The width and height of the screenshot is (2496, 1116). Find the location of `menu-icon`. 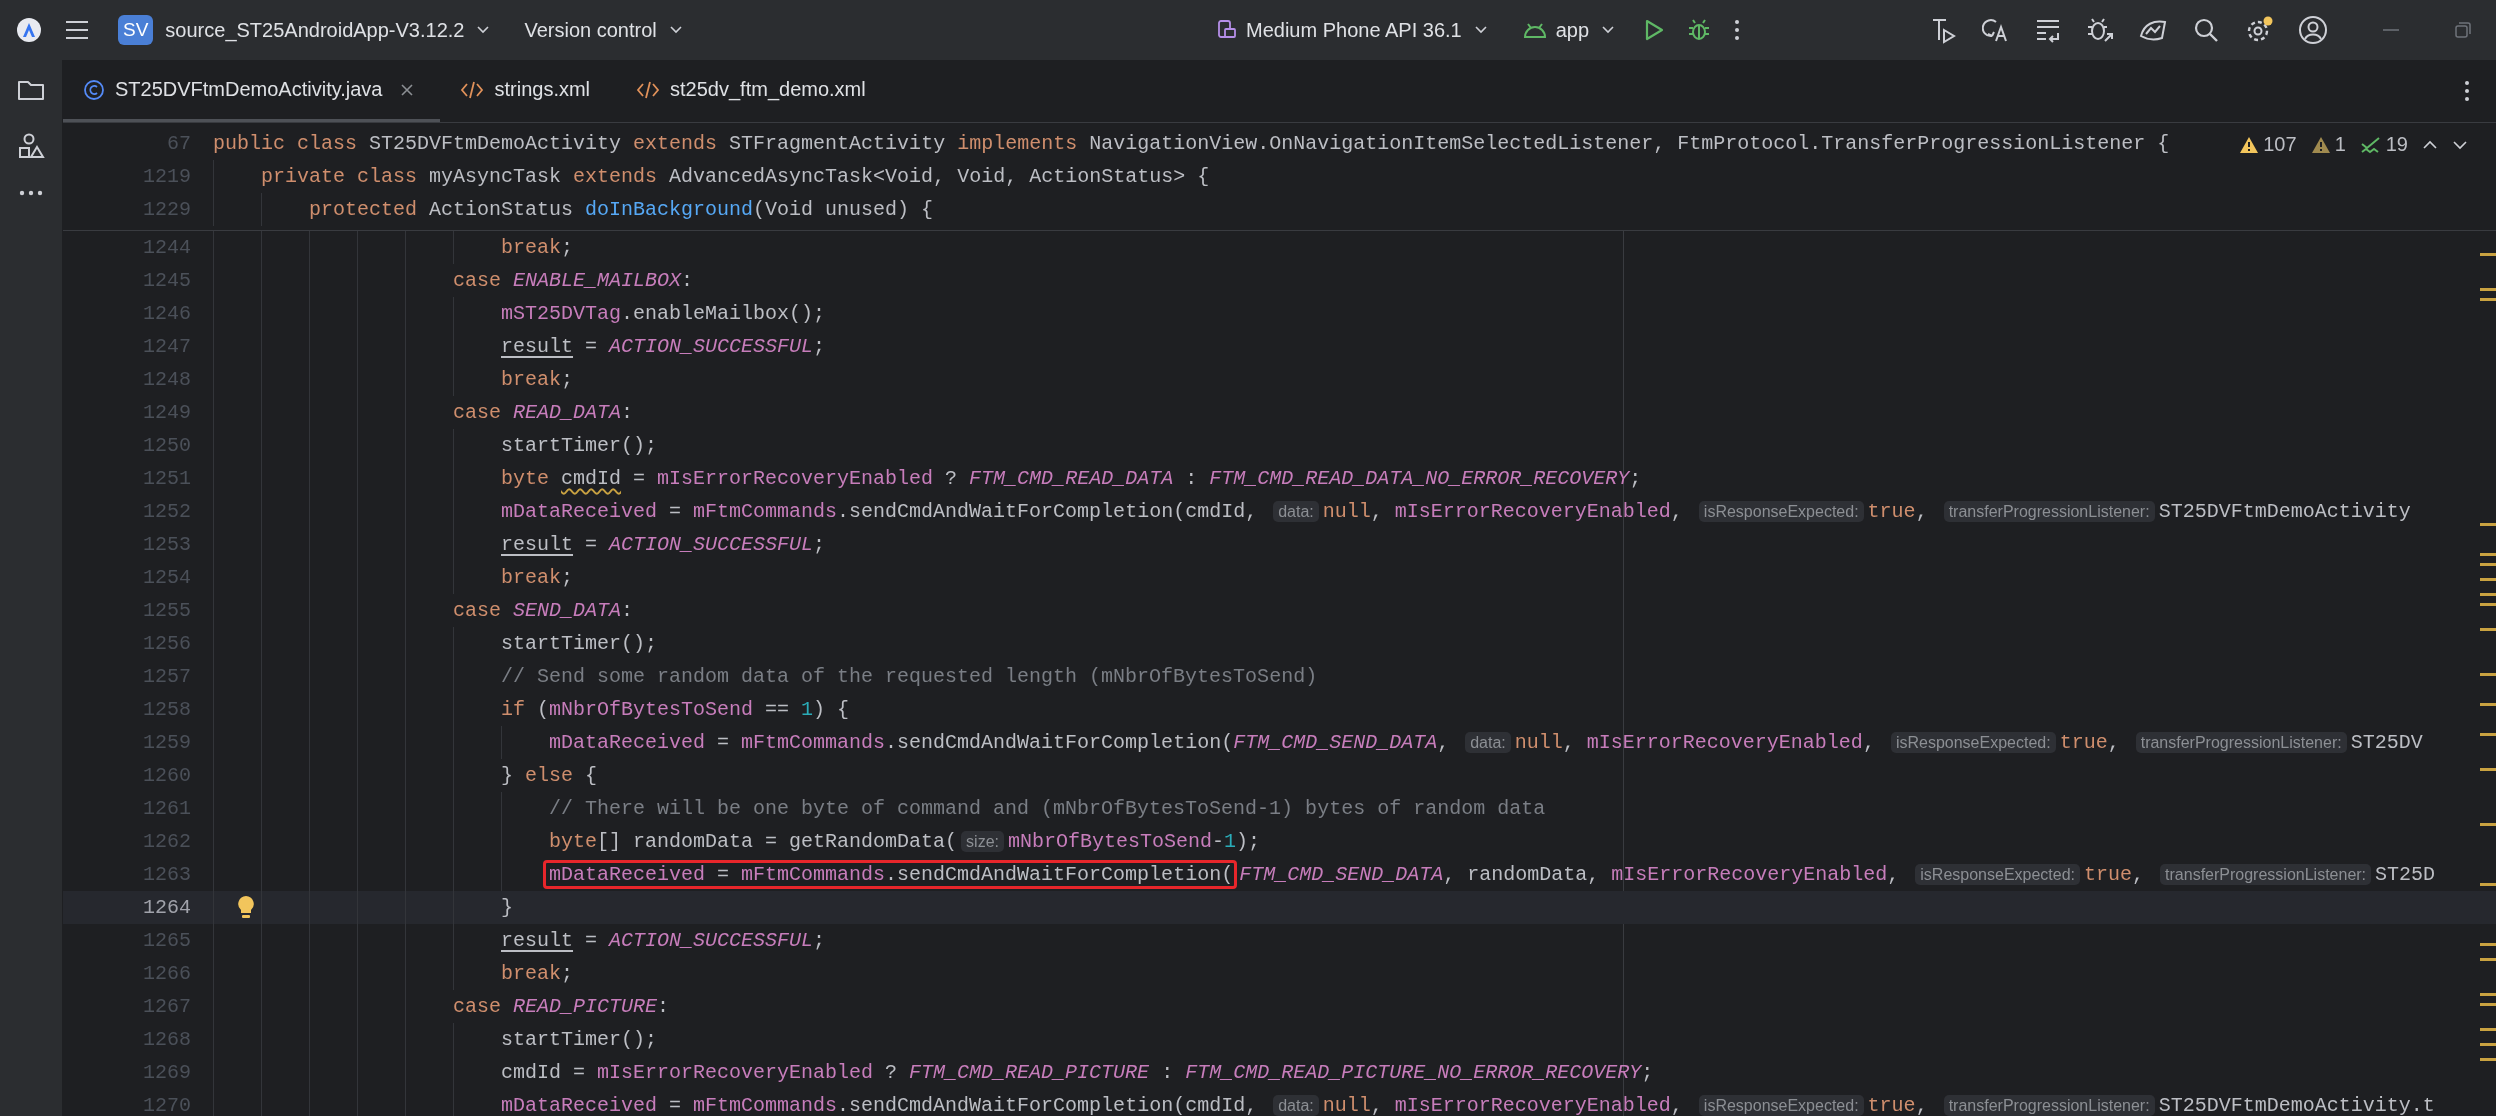

menu-icon is located at coordinates (77, 30).